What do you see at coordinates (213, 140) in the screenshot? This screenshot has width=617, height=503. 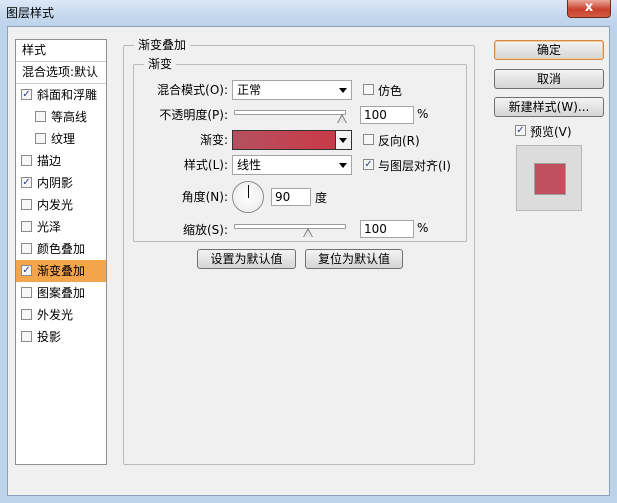 I see `gradient-label: 渐变:` at bounding box center [213, 140].